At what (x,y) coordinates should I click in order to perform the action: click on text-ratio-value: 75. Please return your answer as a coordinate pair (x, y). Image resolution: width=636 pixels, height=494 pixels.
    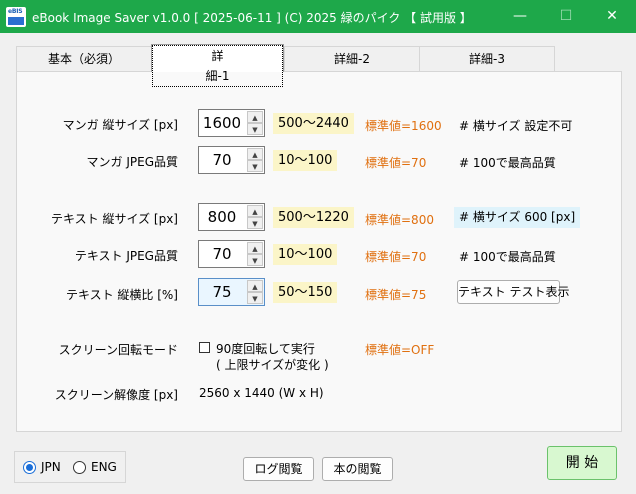
    Looking at the image, I should click on (222, 292).